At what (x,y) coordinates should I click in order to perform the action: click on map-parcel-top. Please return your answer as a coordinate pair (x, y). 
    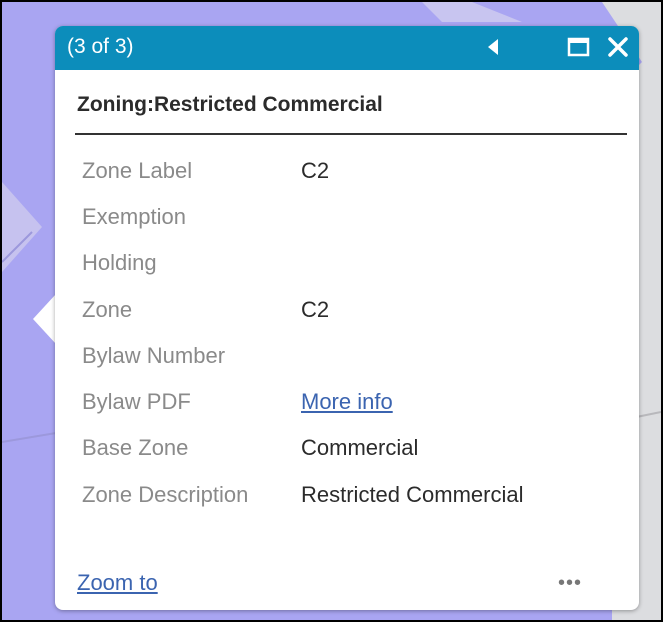
    Looking at the image, I should click on (472, 12).